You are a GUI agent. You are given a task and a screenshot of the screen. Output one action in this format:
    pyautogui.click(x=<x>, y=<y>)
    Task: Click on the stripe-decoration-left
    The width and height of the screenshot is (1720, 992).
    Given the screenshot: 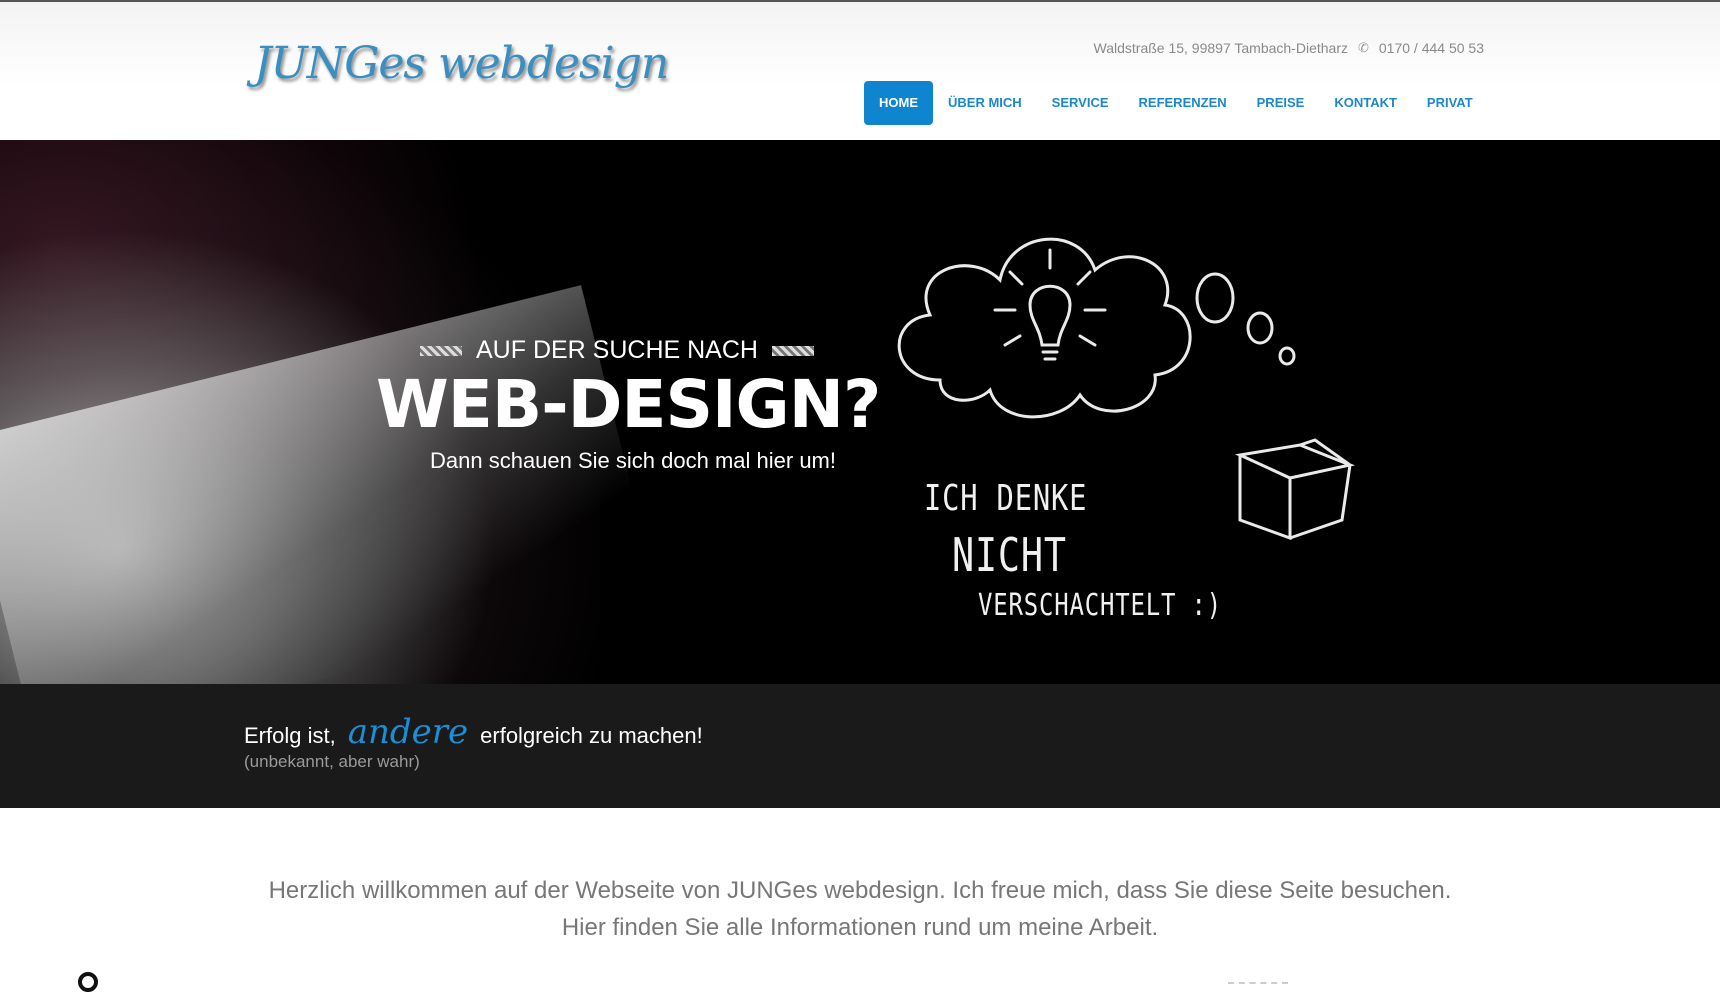 What is the action you would take?
    pyautogui.click(x=441, y=350)
    